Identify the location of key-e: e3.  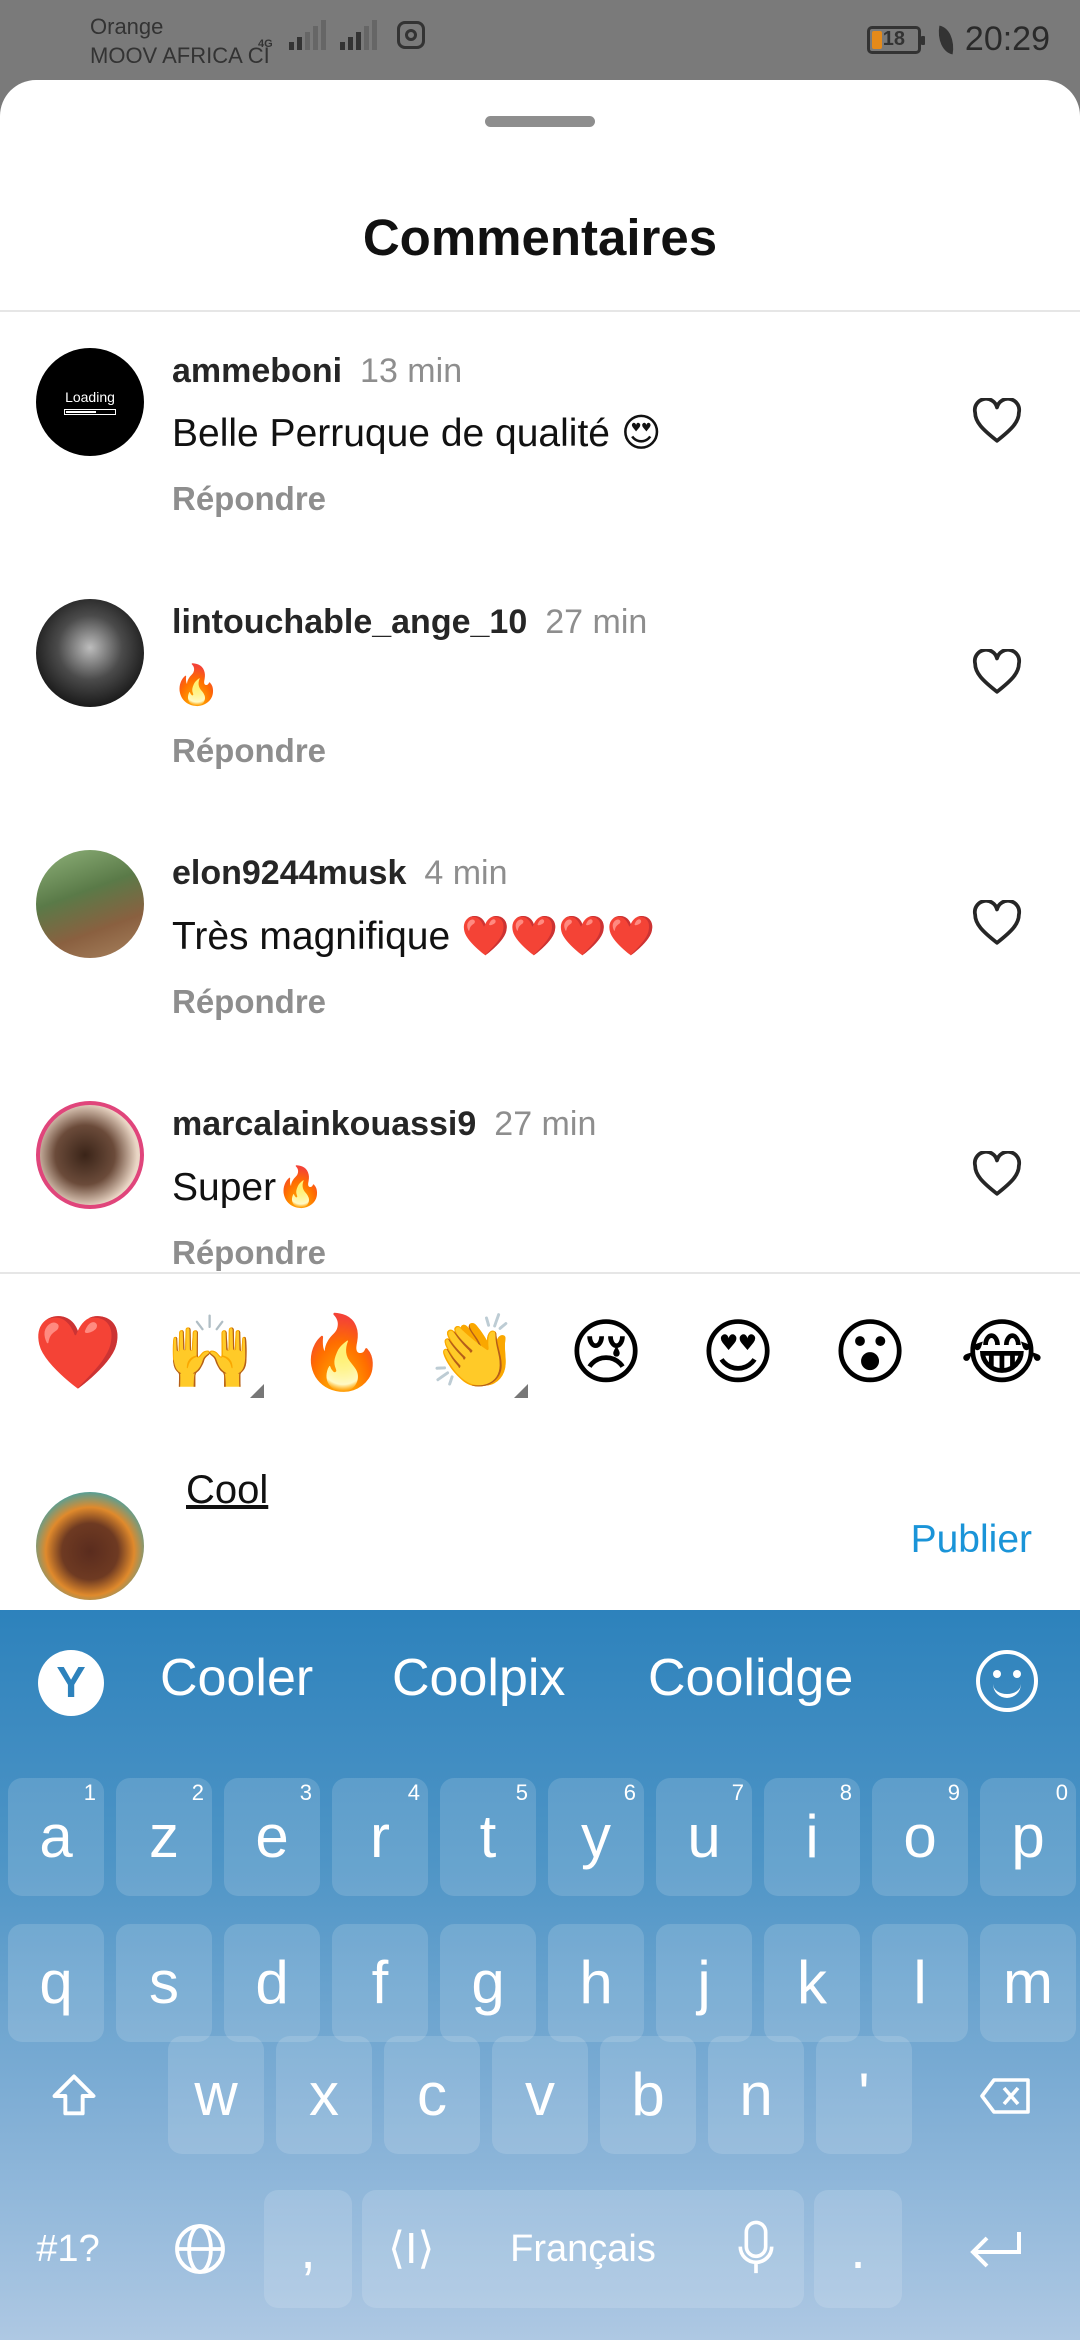
(272, 1837).